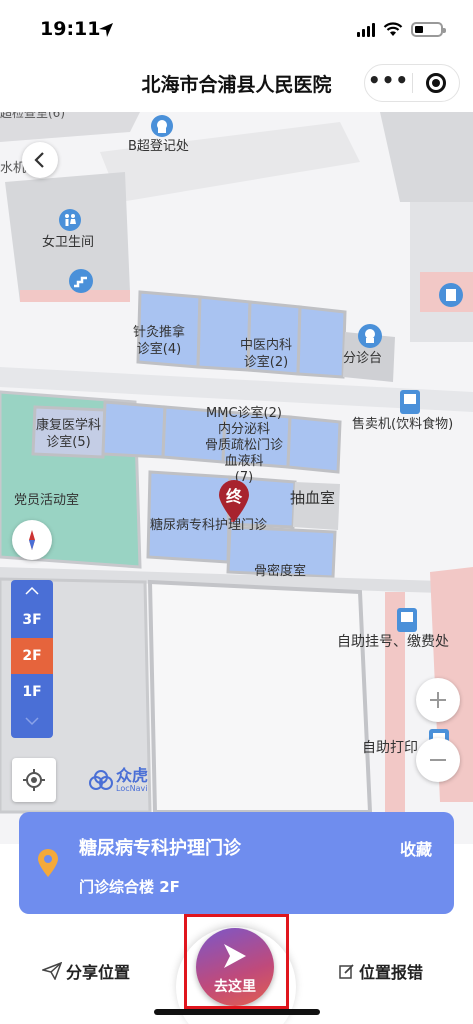  Describe the element at coordinates (390, 748) in the screenshot. I see `label-self-print: 自助打印` at that location.